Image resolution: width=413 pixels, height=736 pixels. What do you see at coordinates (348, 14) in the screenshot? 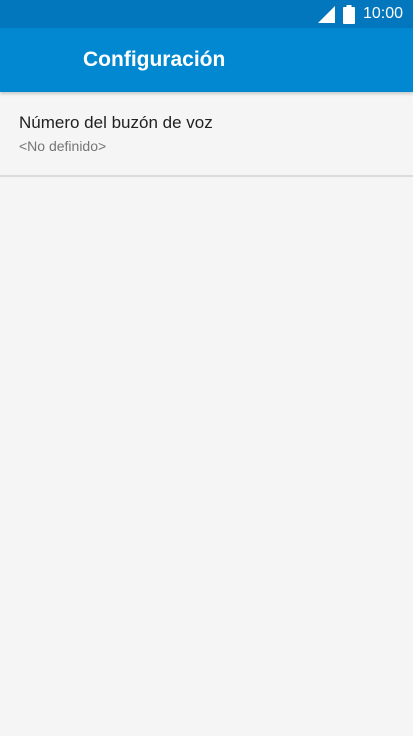
I see `battery-icon` at bounding box center [348, 14].